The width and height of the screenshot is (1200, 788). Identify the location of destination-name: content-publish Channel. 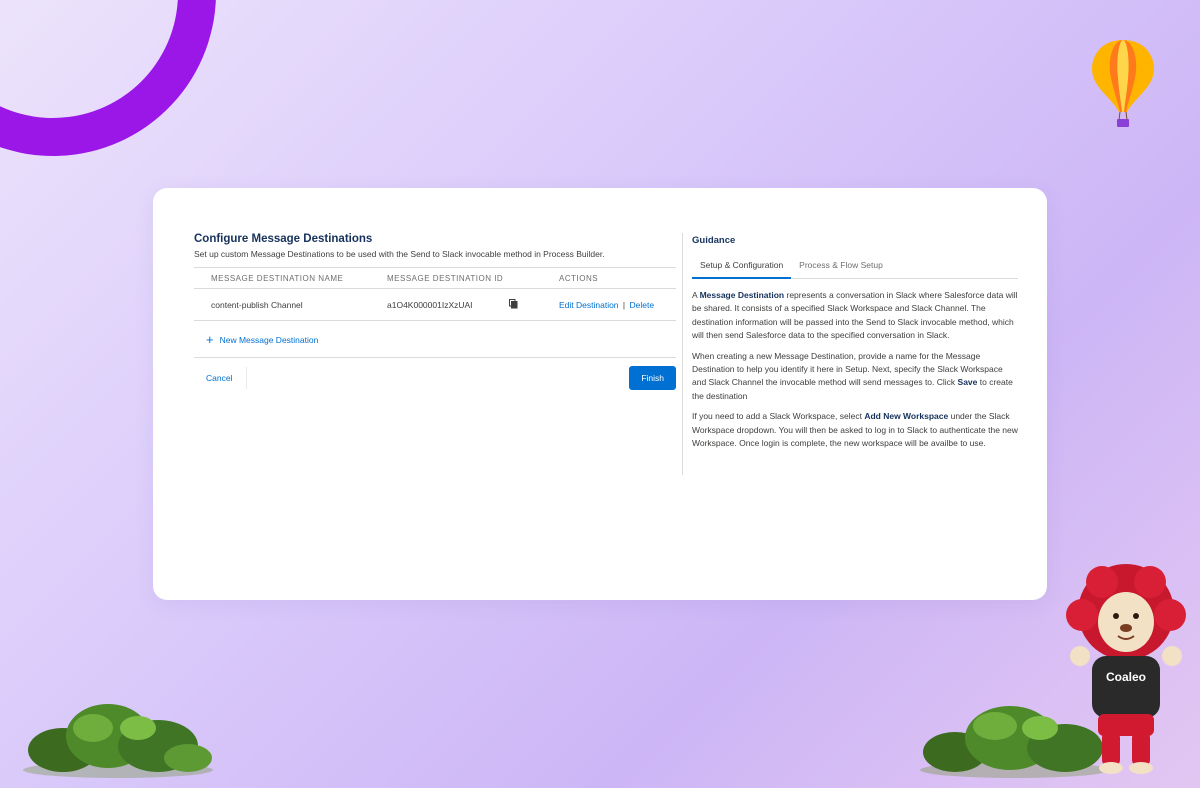
(290, 304).